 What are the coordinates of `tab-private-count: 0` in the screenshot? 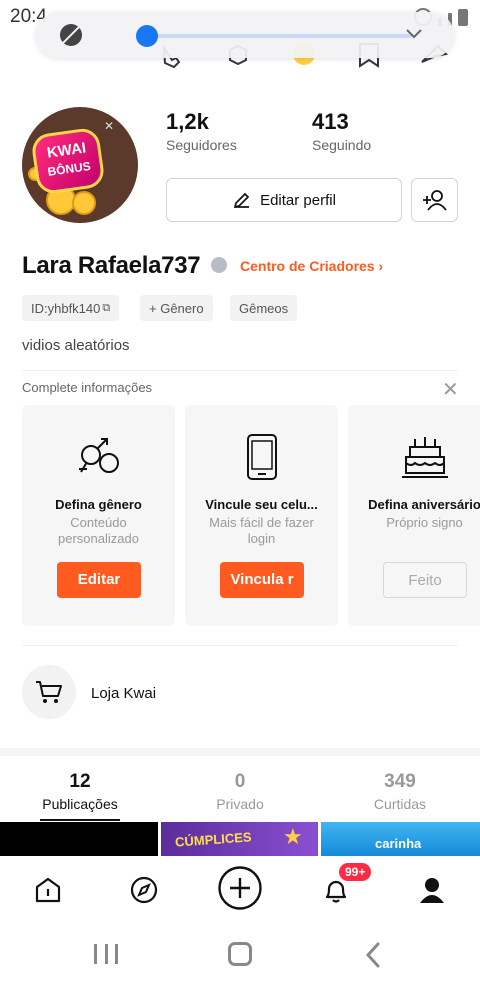 It's located at (240, 782).